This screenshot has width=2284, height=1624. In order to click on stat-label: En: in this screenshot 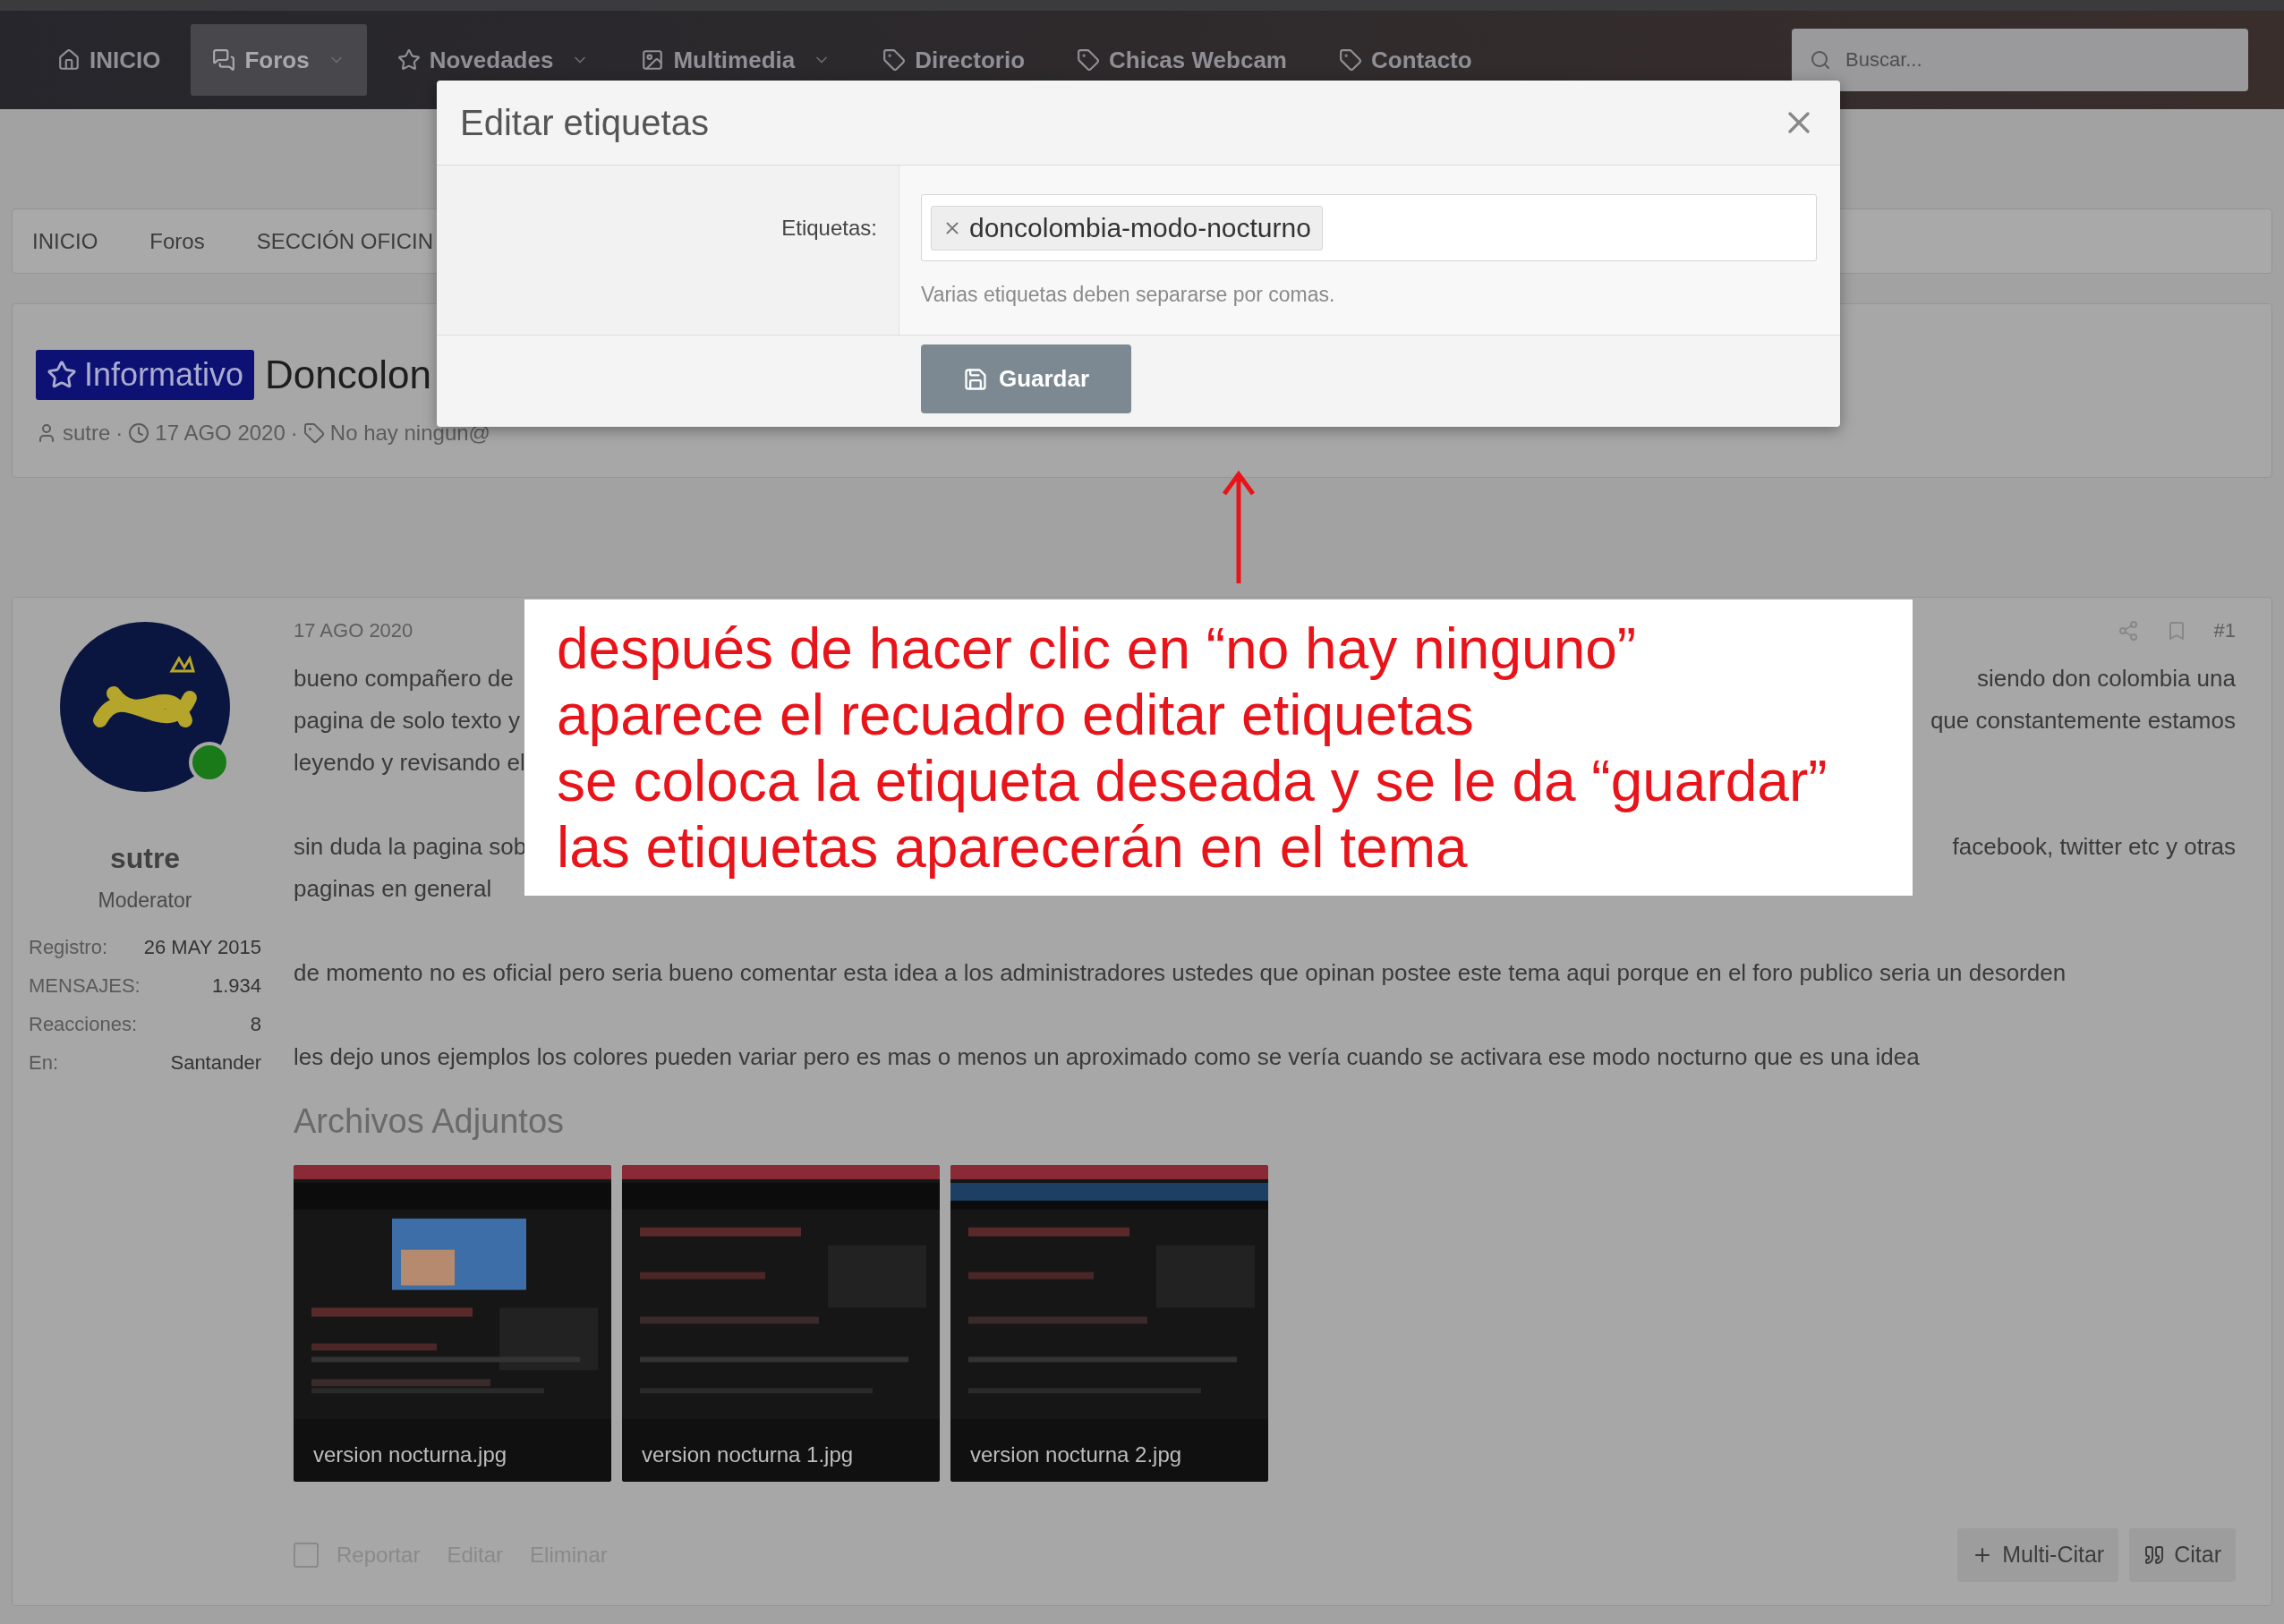, I will do `click(44, 1063)`.